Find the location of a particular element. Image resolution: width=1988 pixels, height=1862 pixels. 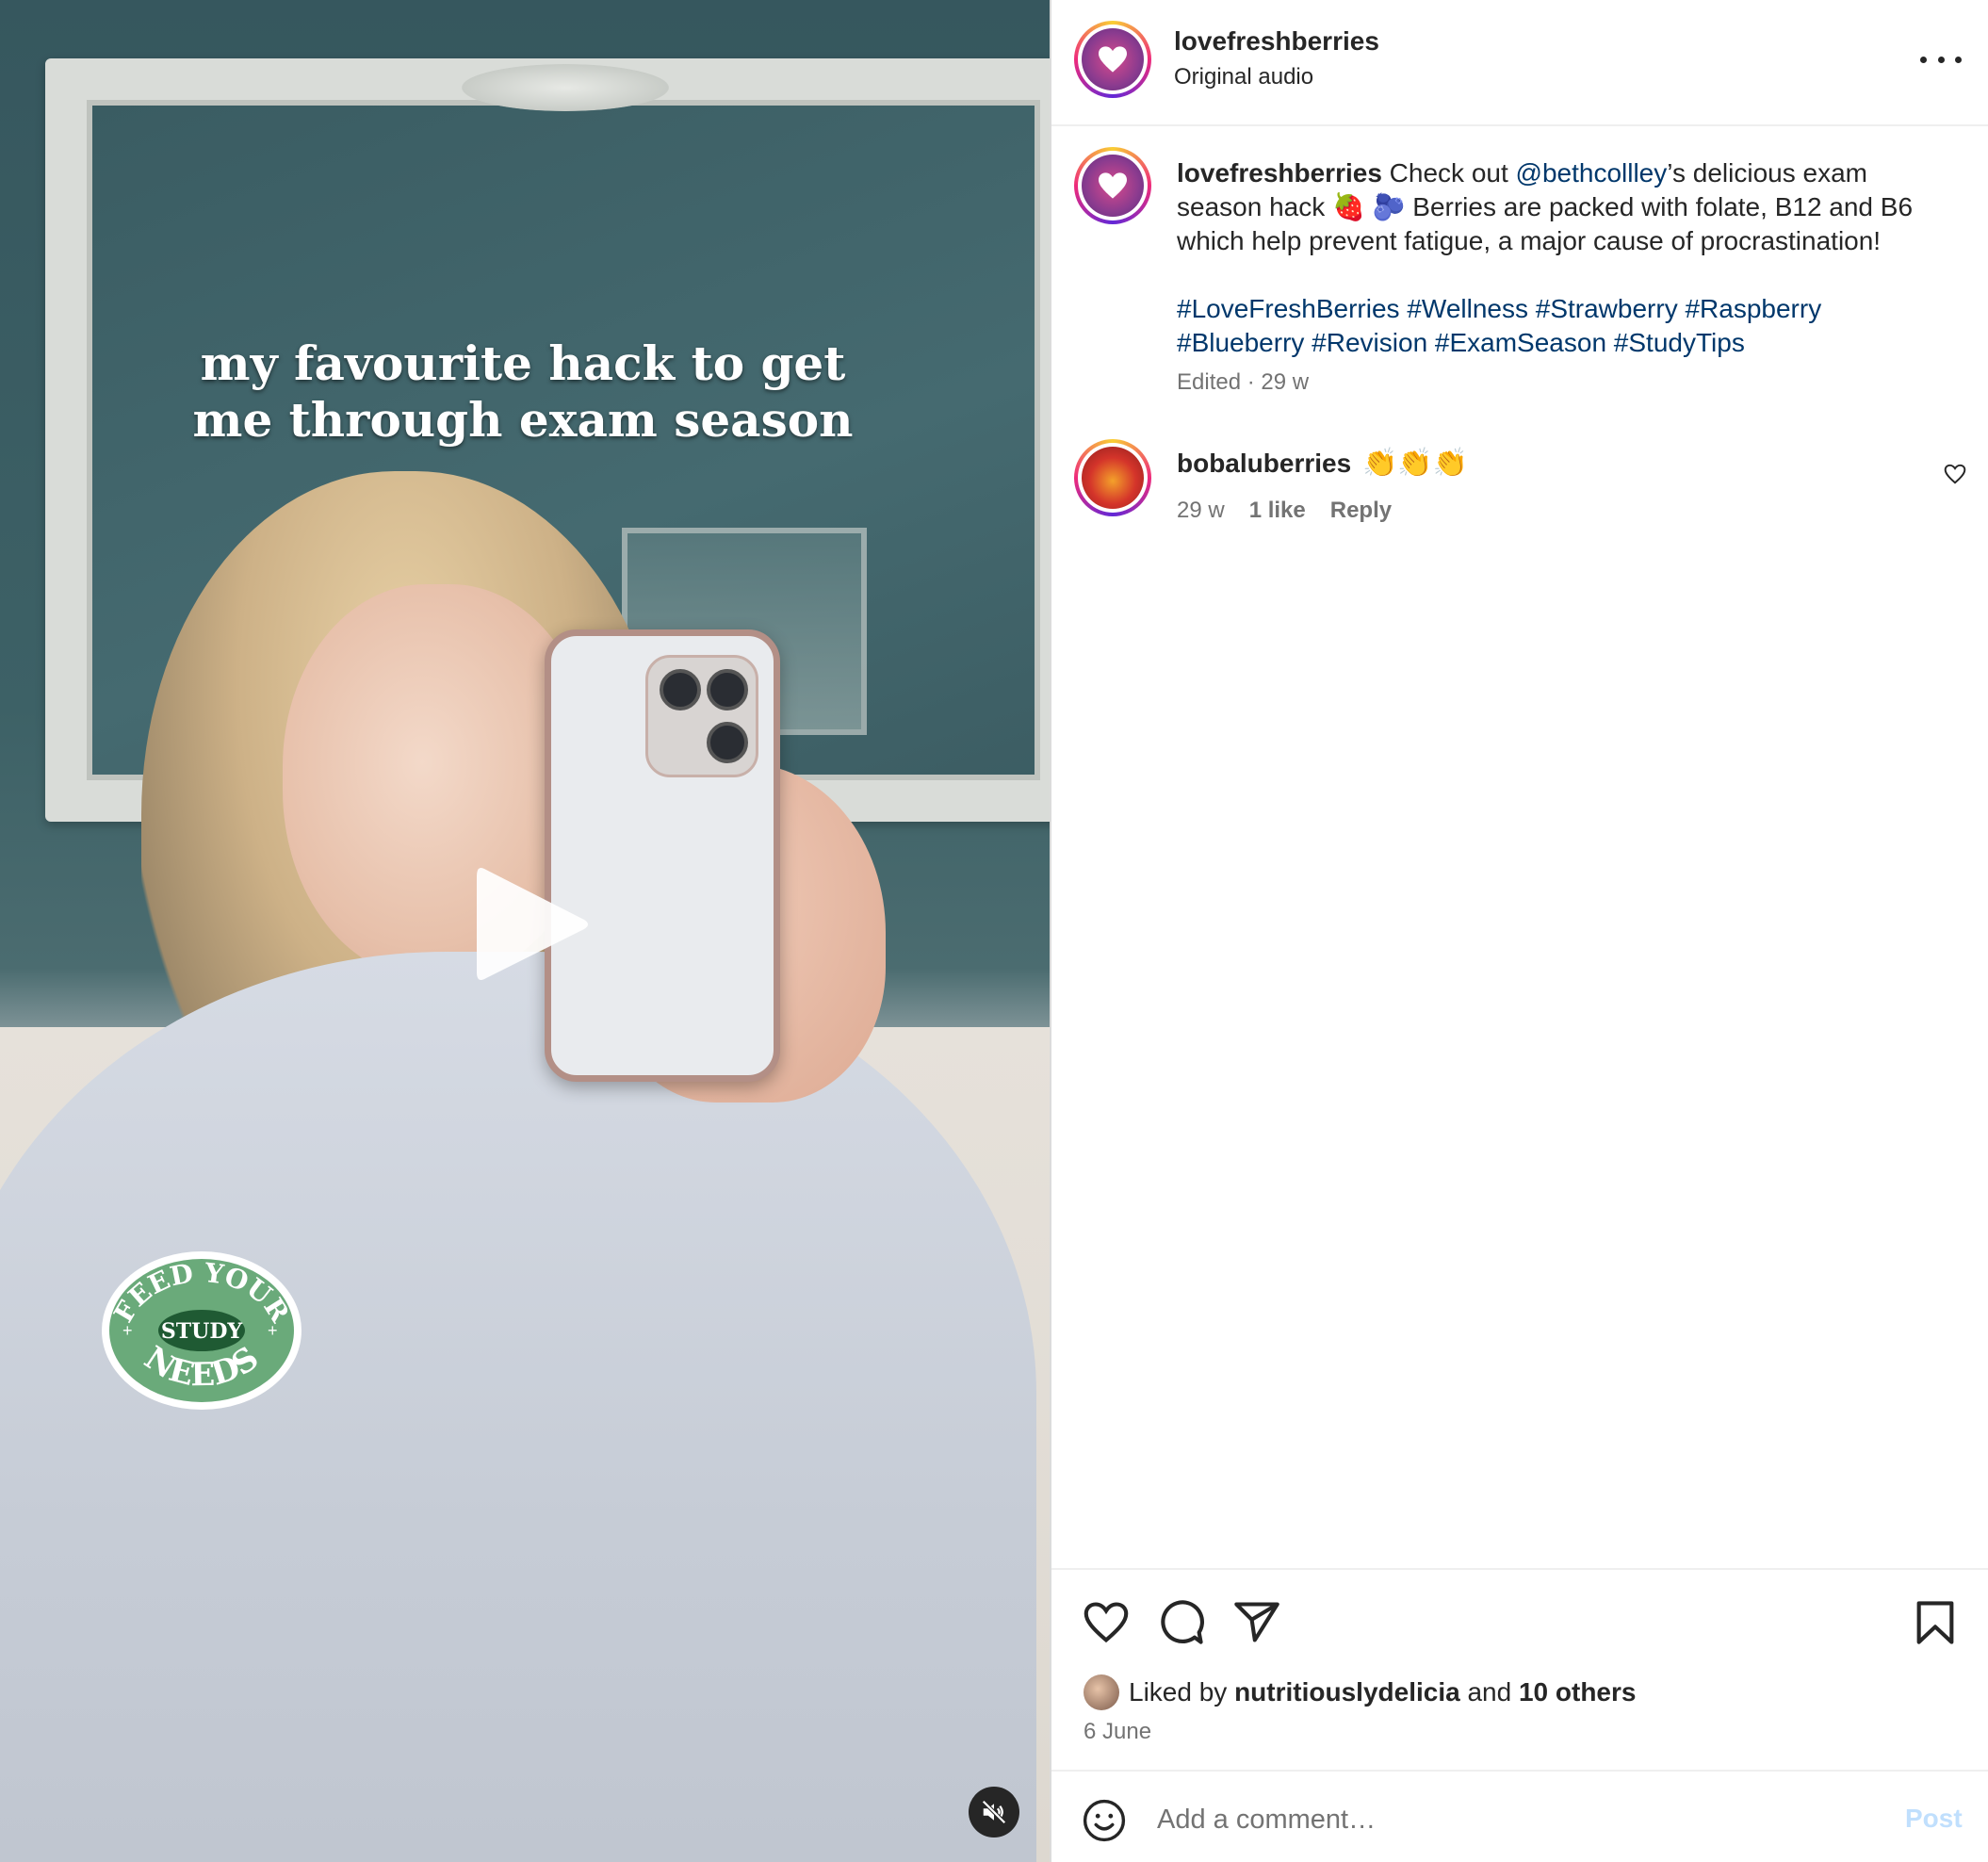

comment-likes: 1 like is located at coordinates (1277, 511).